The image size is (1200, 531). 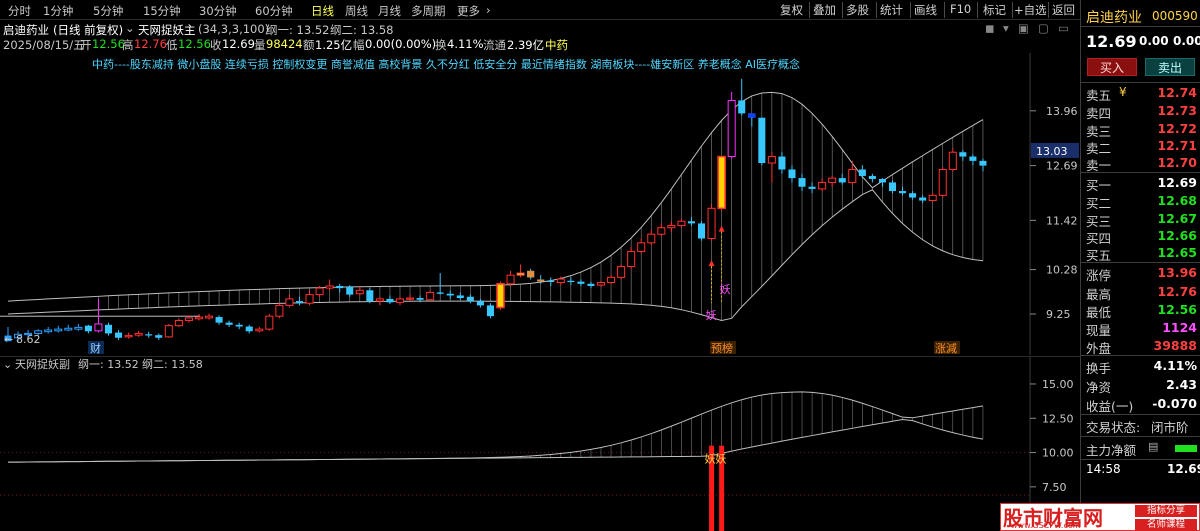 I want to click on signal-candle, so click(x=721, y=182).